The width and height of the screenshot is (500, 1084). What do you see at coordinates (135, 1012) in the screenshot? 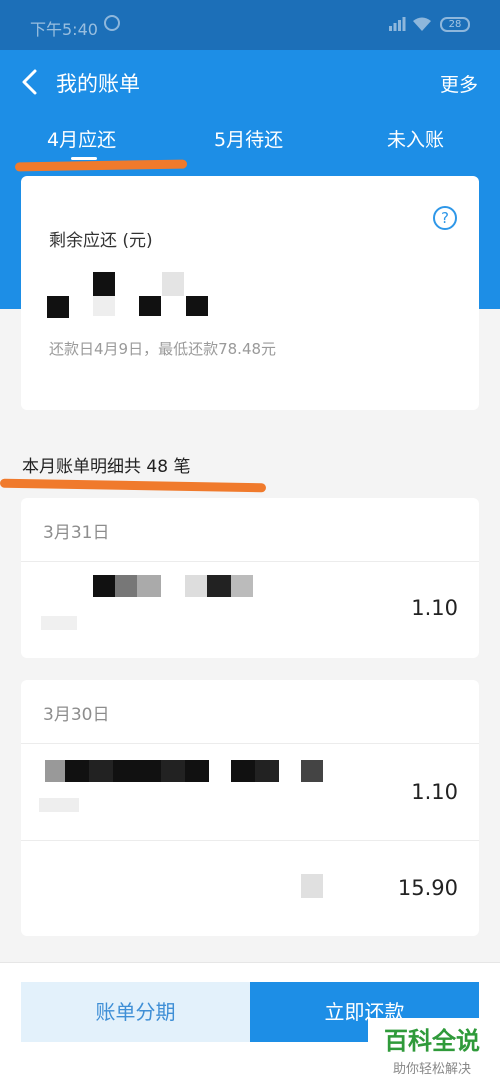
I see `installment-button: 账单分期` at bounding box center [135, 1012].